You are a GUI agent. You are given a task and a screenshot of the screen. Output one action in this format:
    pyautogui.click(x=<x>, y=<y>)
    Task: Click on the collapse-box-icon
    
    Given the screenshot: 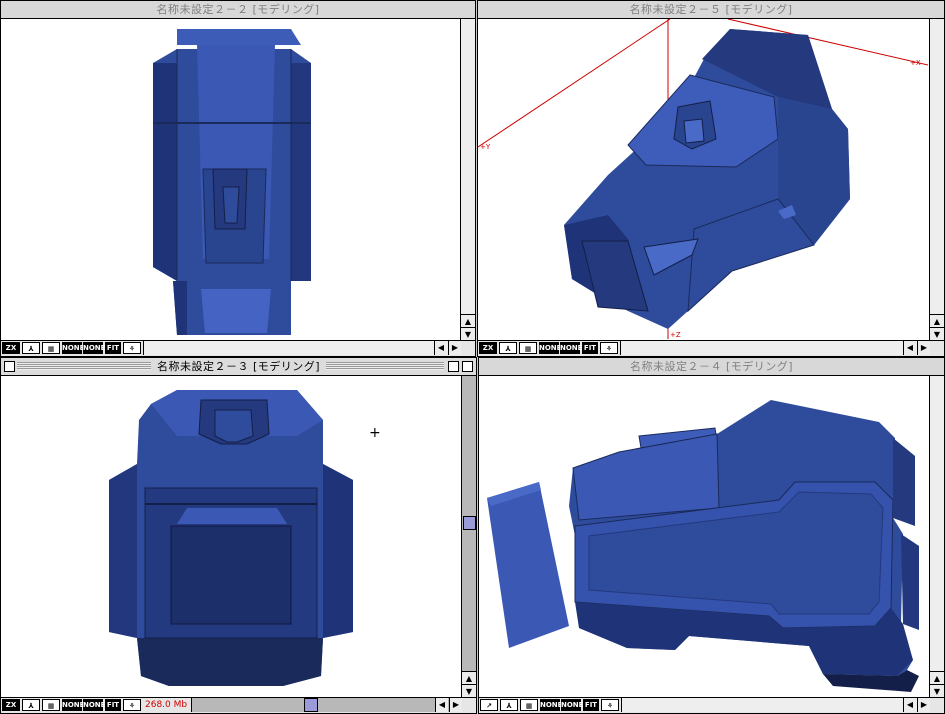 What is the action you would take?
    pyautogui.click(x=467, y=366)
    